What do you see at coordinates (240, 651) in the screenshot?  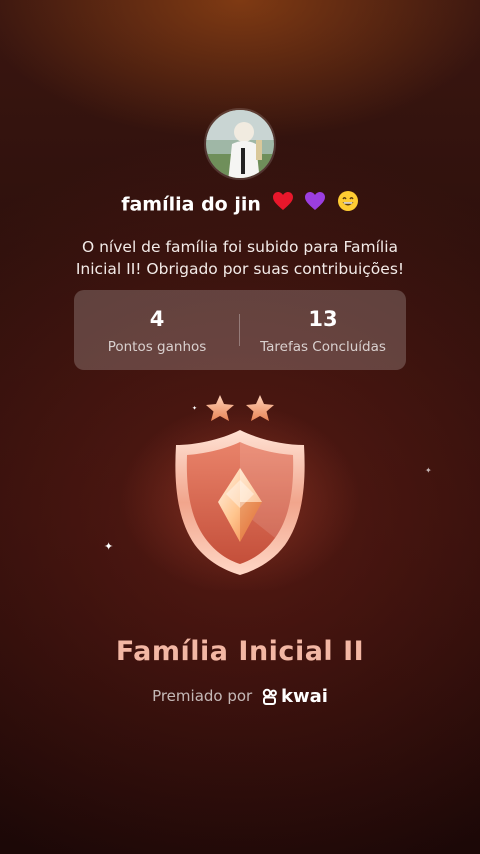 I see `level-name: Família Inicial II` at bounding box center [240, 651].